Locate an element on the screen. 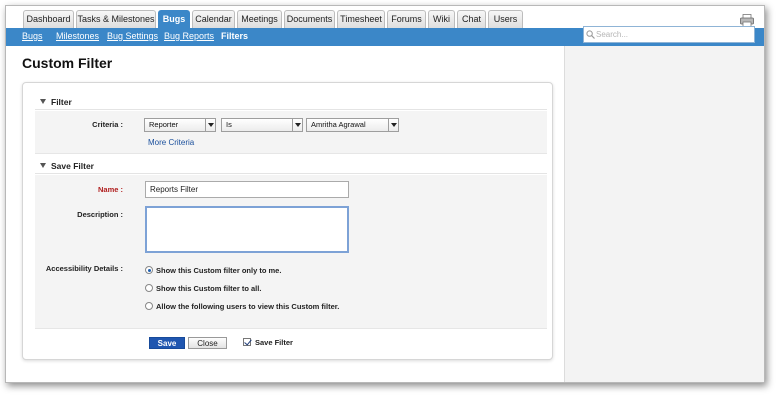  tab-timesheet: Timesheet is located at coordinates (361, 19).